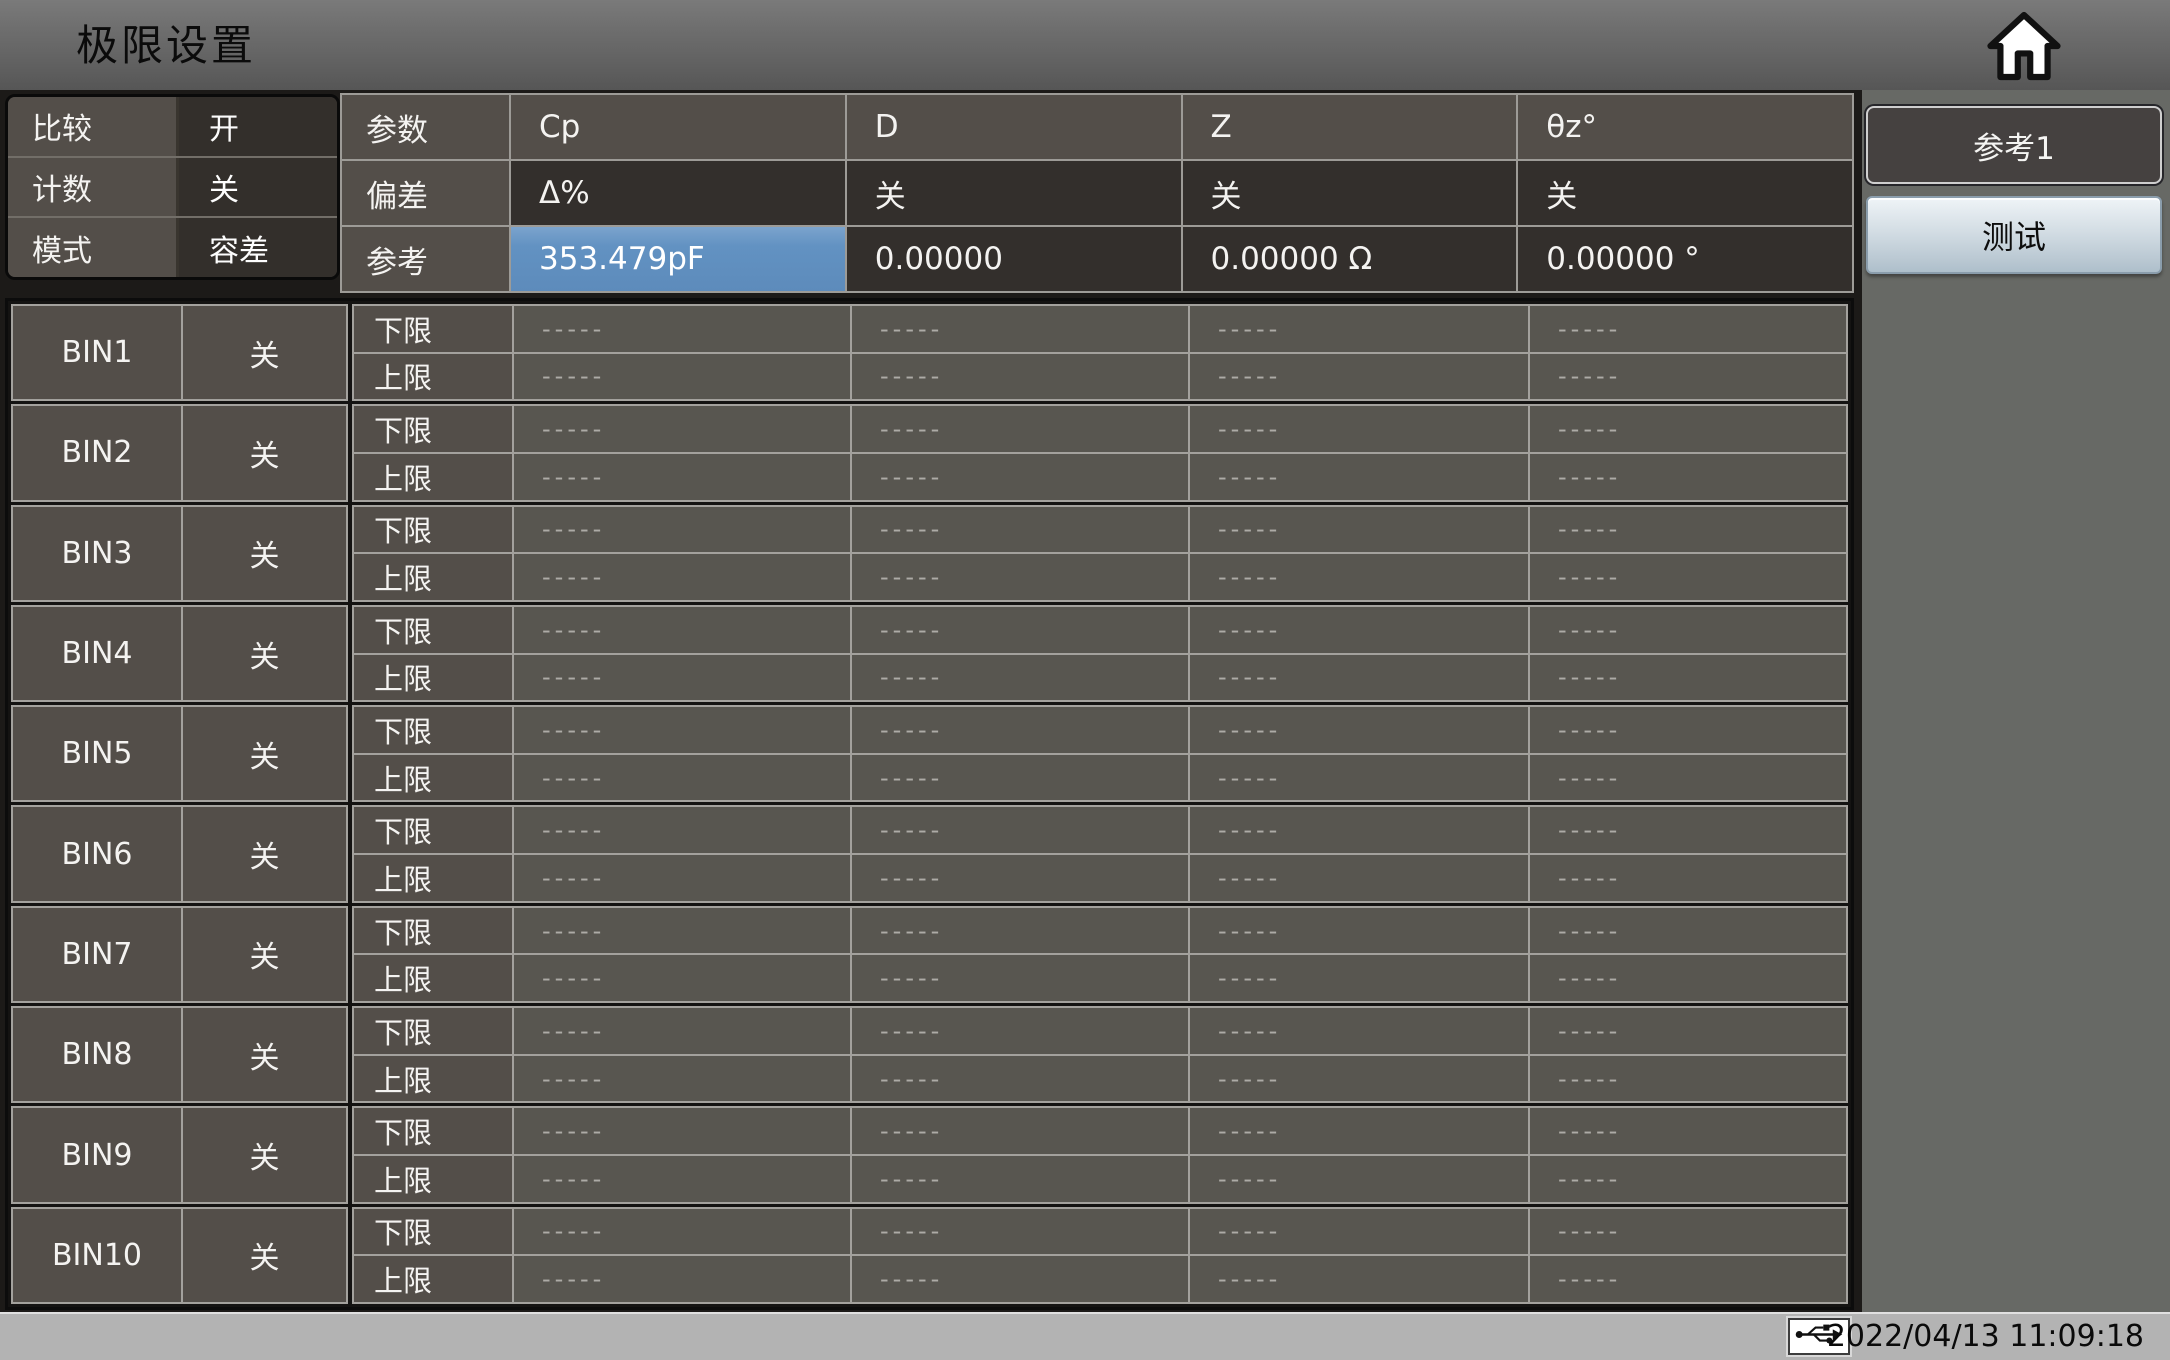 The image size is (2170, 1360). I want to click on param-cp: Cp, so click(678, 127).